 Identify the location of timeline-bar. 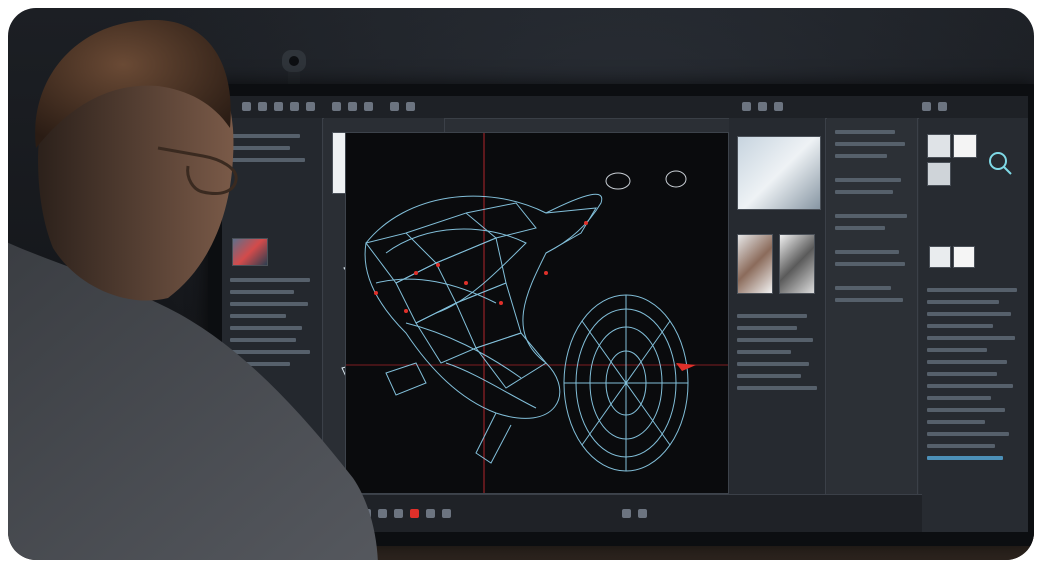
(622, 513).